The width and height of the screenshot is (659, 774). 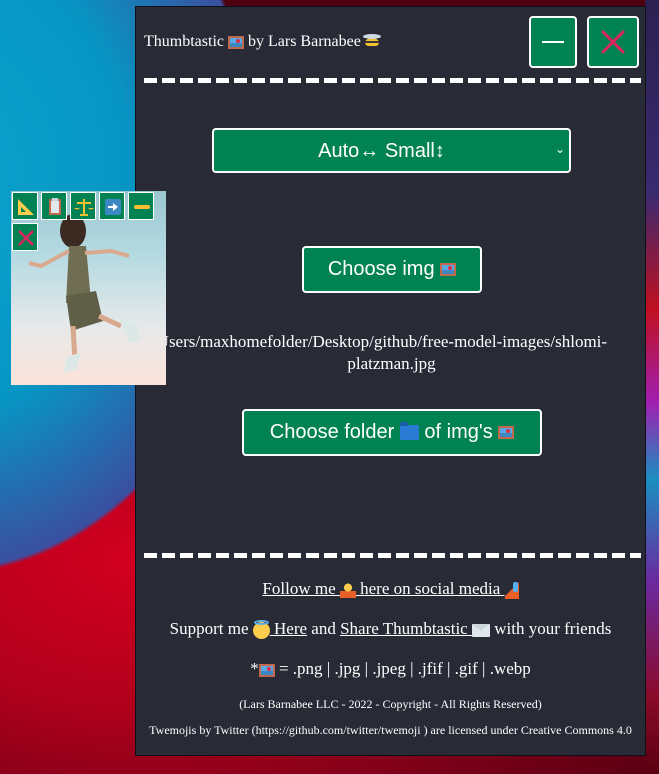 I want to click on app-title-author: by Lars Barnabee, so click(x=304, y=41).